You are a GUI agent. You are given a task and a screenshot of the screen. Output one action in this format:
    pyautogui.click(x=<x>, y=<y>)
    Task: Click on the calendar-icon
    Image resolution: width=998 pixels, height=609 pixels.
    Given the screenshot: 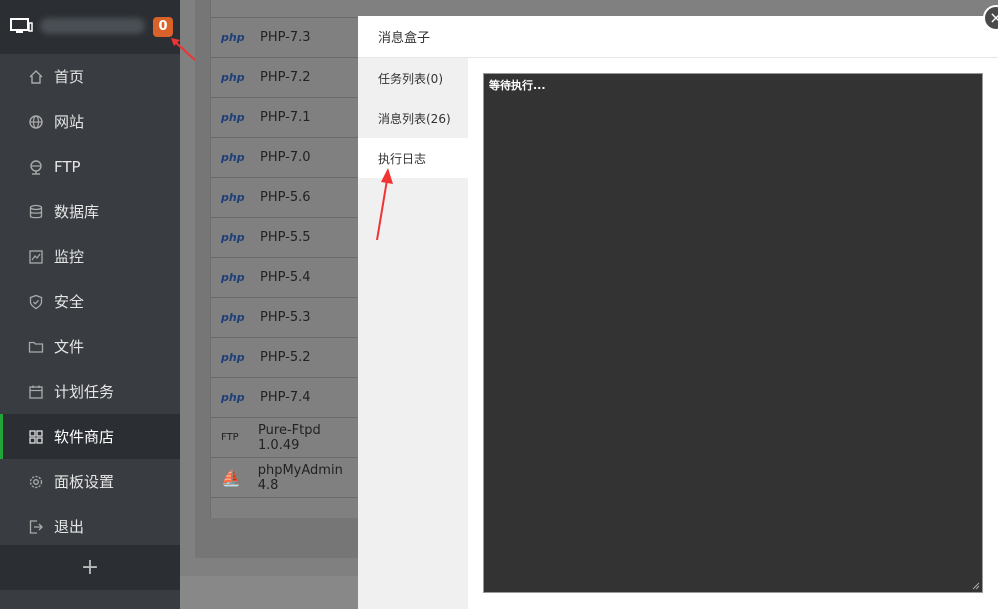 What is the action you would take?
    pyautogui.click(x=36, y=392)
    